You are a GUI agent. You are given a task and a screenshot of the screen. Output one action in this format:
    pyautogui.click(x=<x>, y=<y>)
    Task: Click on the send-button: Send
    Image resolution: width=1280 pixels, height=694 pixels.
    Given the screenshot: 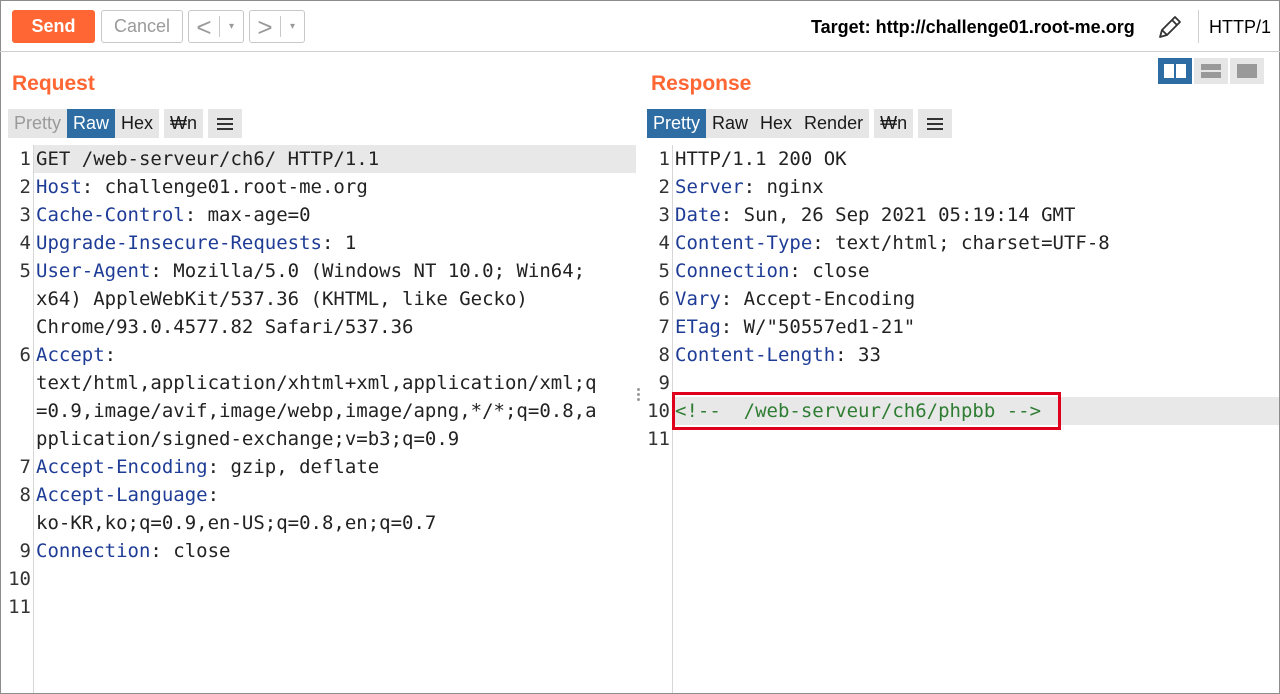 What is the action you would take?
    pyautogui.click(x=53, y=26)
    